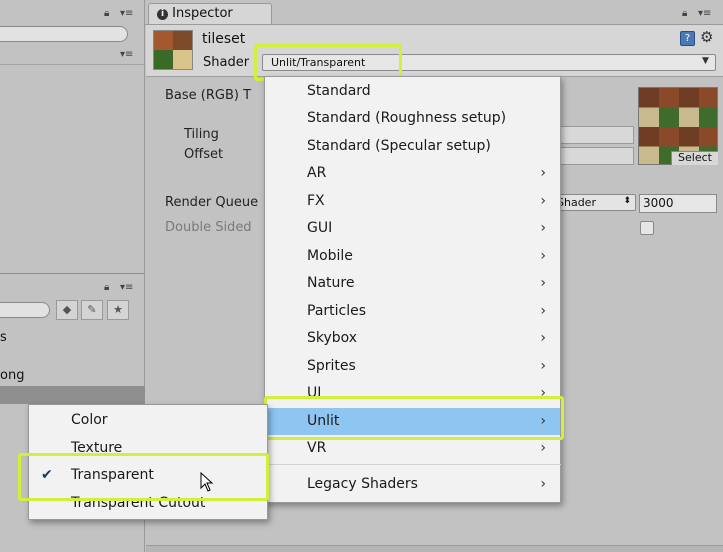 The width and height of the screenshot is (723, 552). I want to click on menu-item-label: Standard (Specular setup), so click(399, 146).